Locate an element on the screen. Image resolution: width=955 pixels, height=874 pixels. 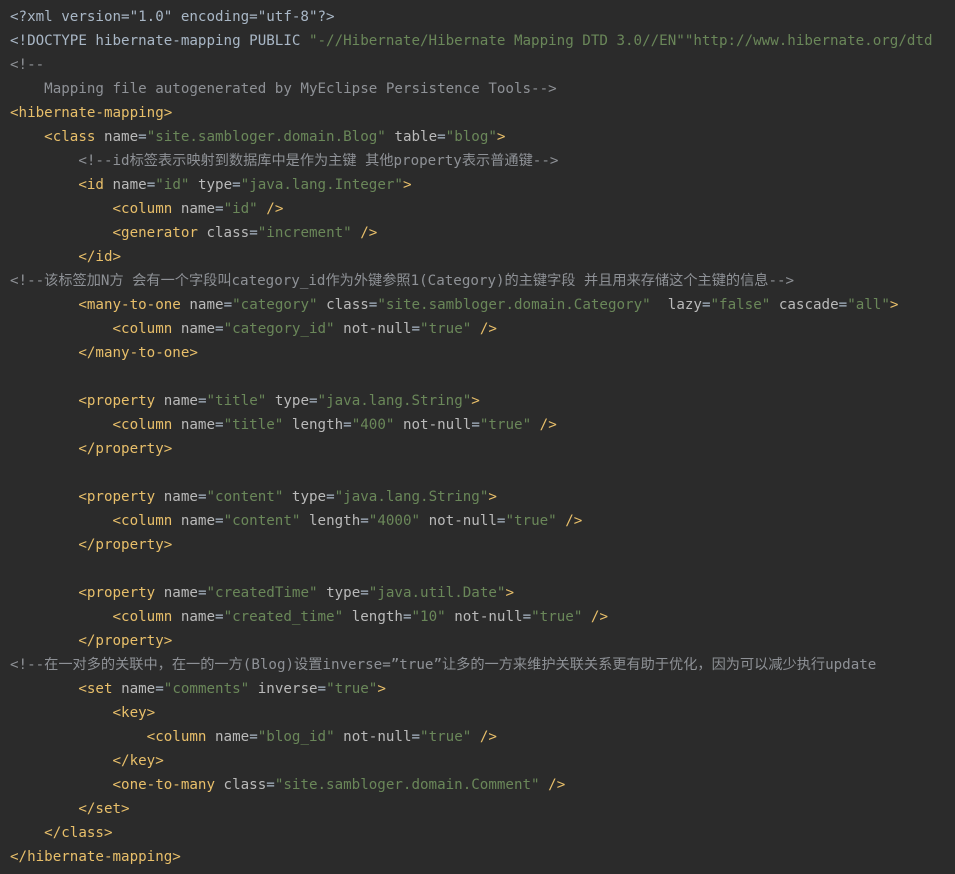
code-token: "comments" is located at coordinates (206, 689).